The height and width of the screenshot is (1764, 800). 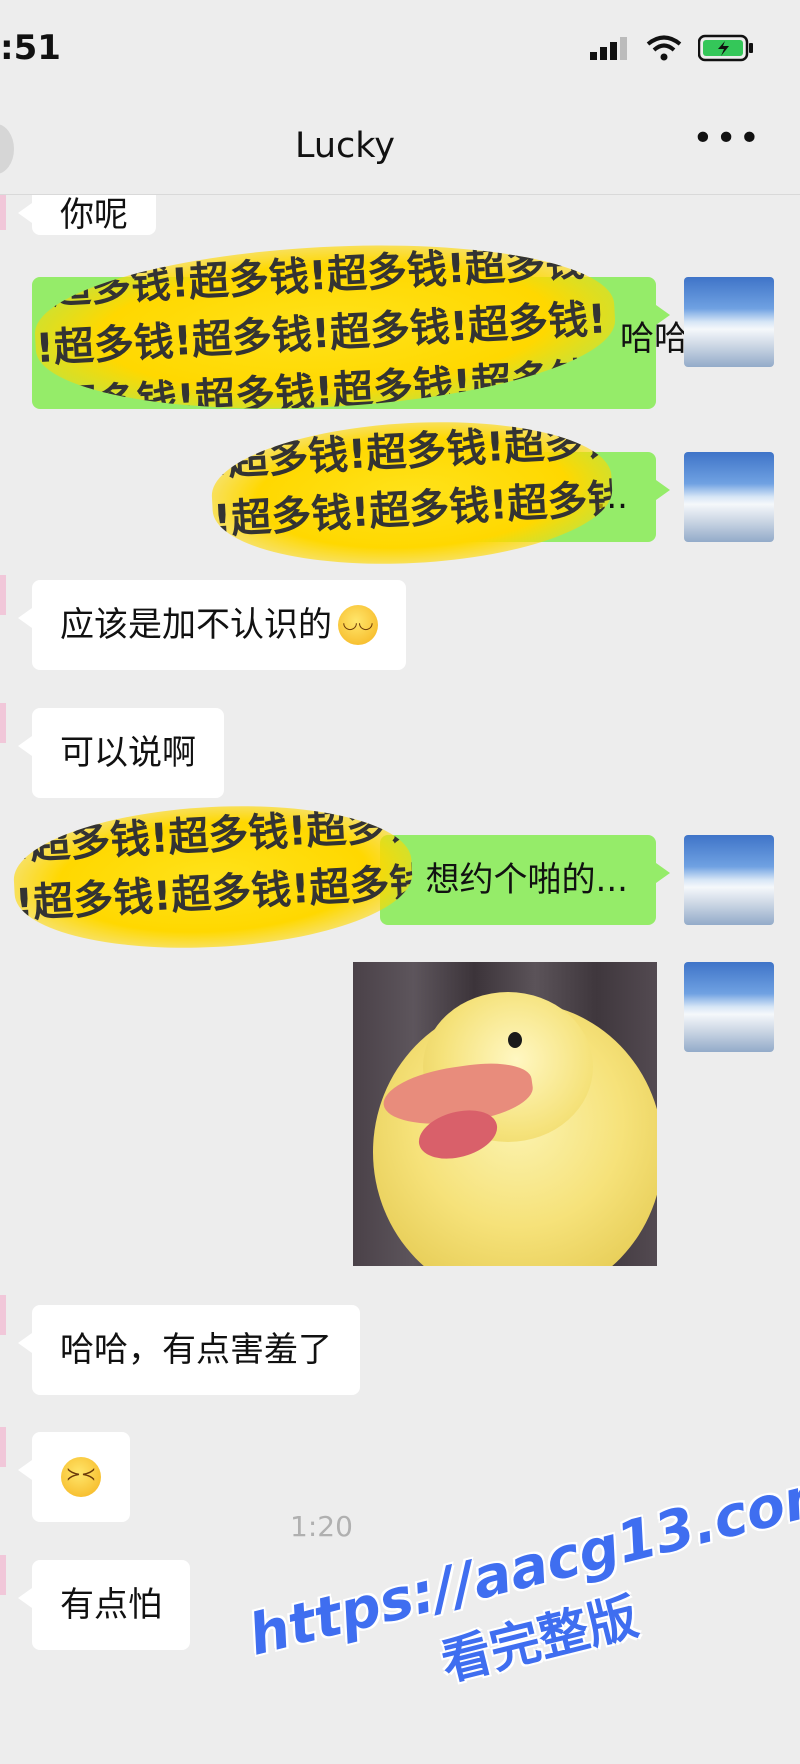 What do you see at coordinates (664, 48) in the screenshot?
I see `wifi-icon` at bounding box center [664, 48].